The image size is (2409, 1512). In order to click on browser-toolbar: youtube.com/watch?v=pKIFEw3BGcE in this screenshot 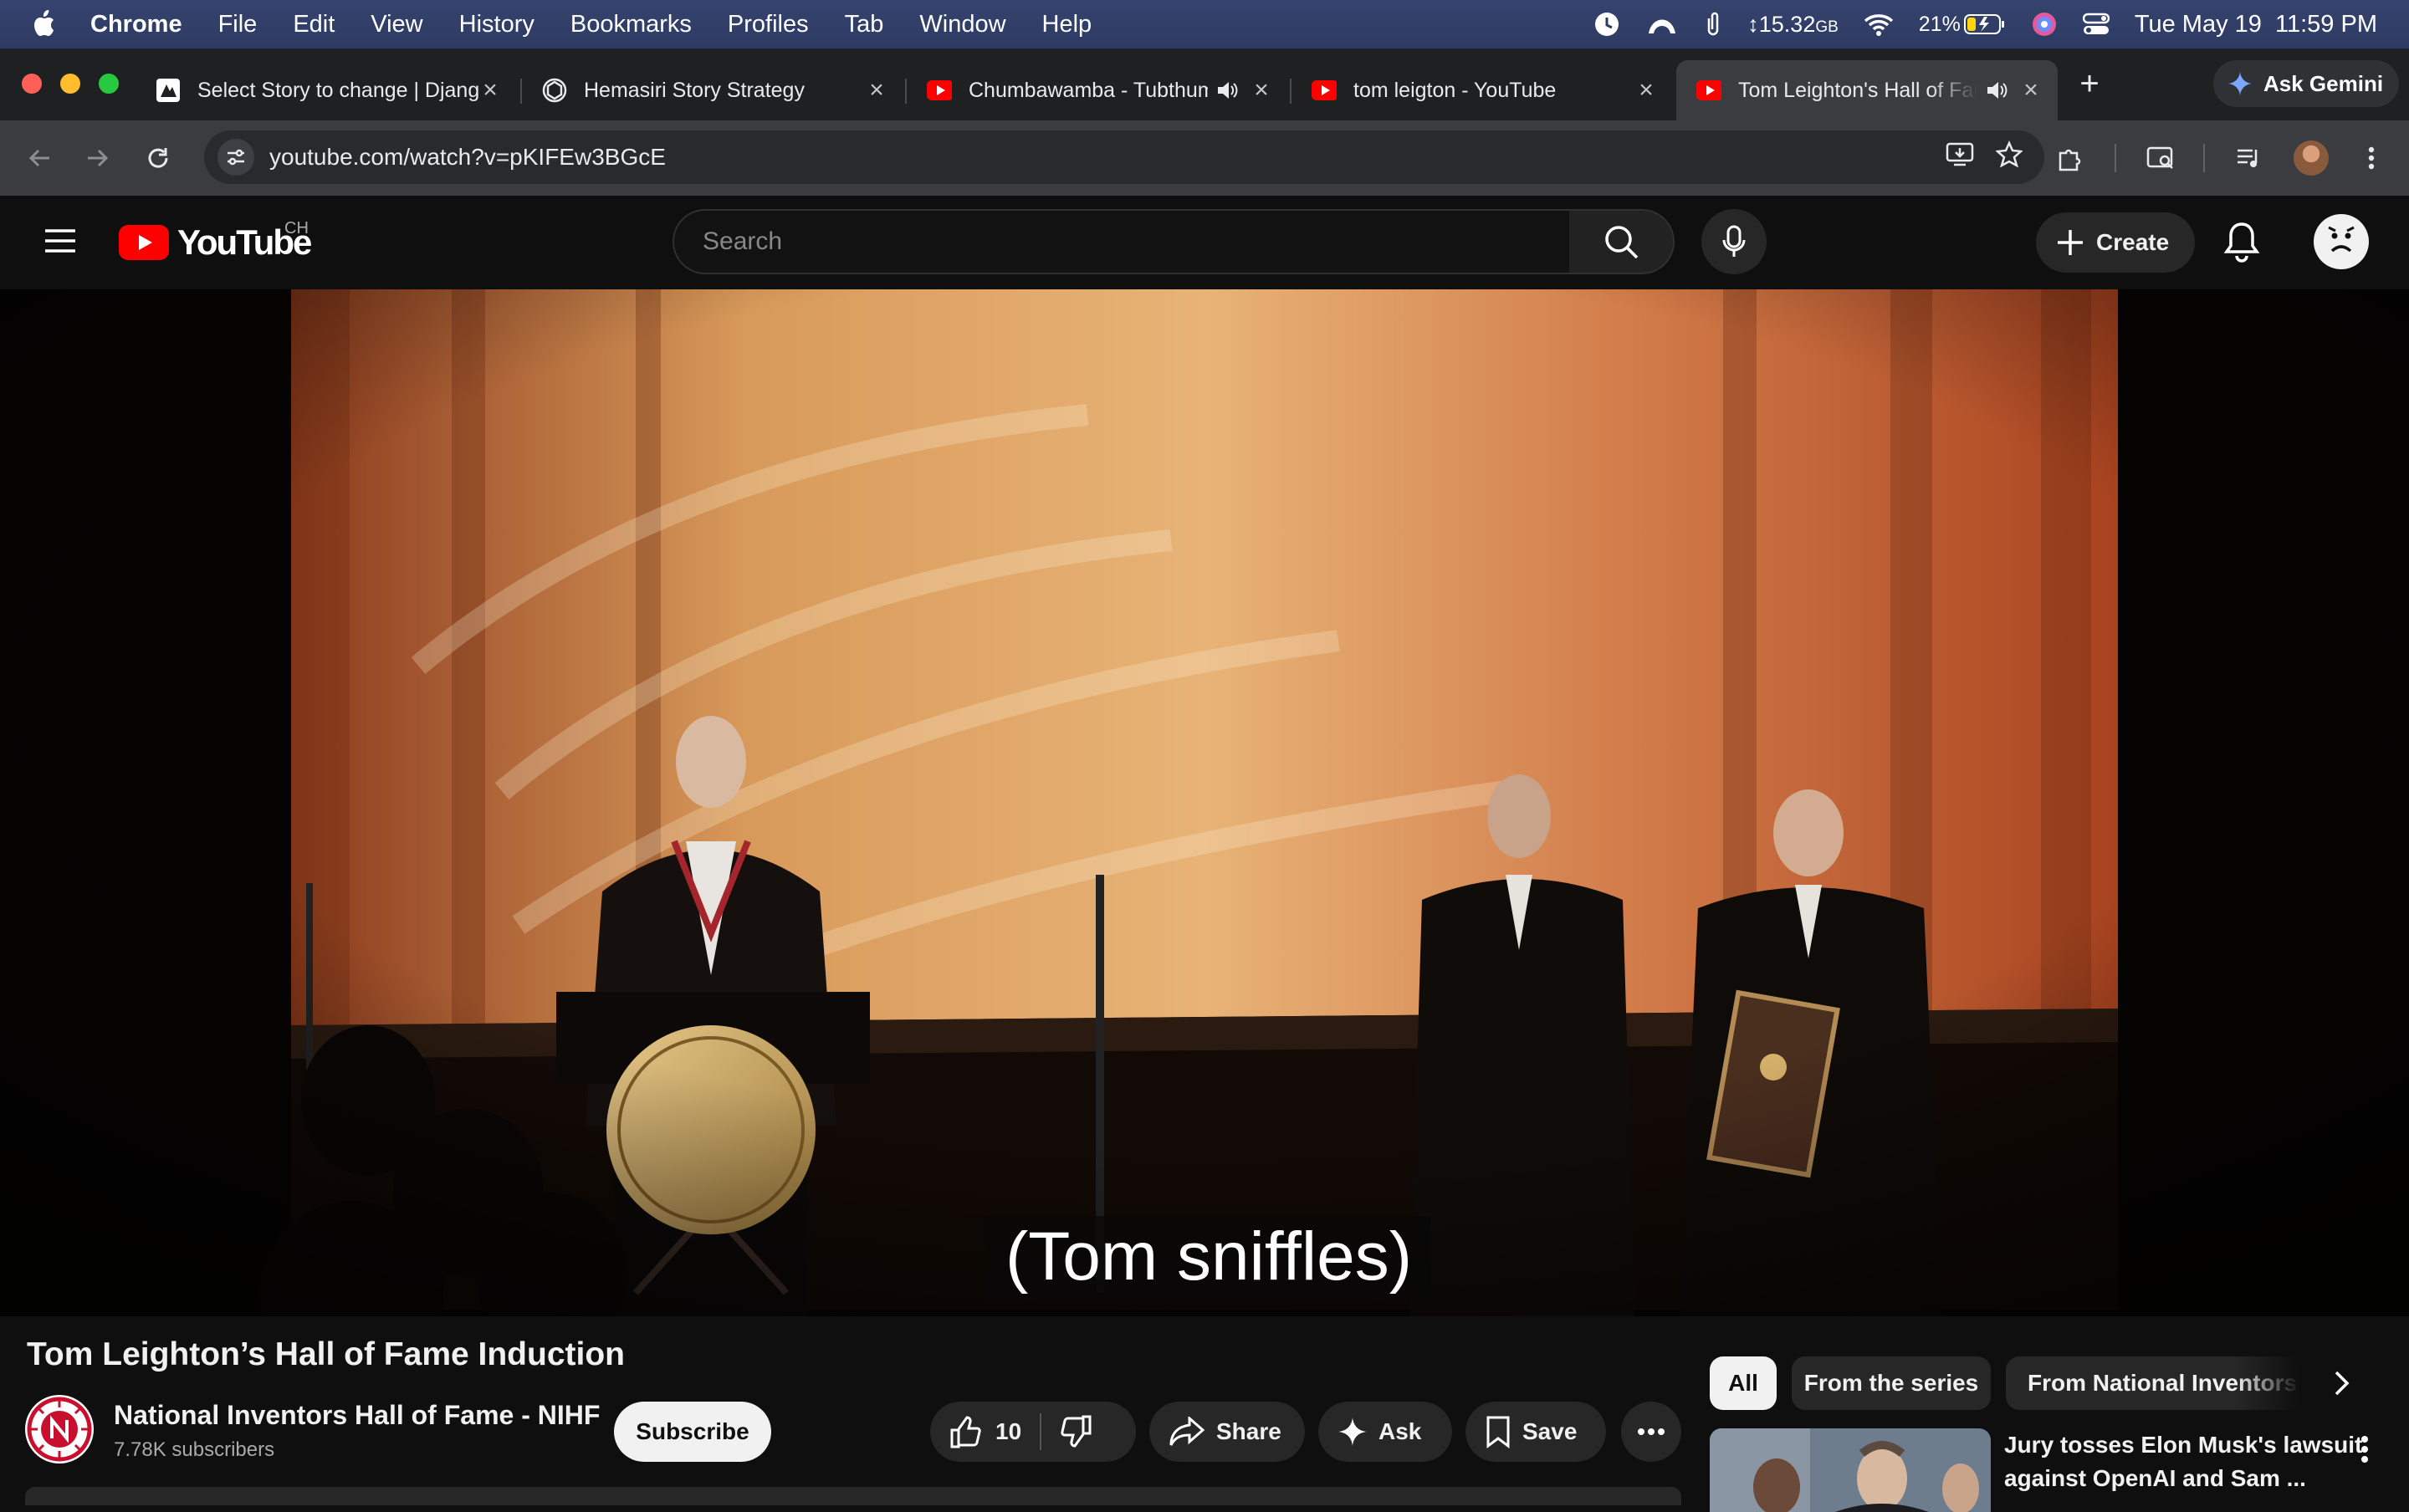, I will do `click(1204, 158)`.